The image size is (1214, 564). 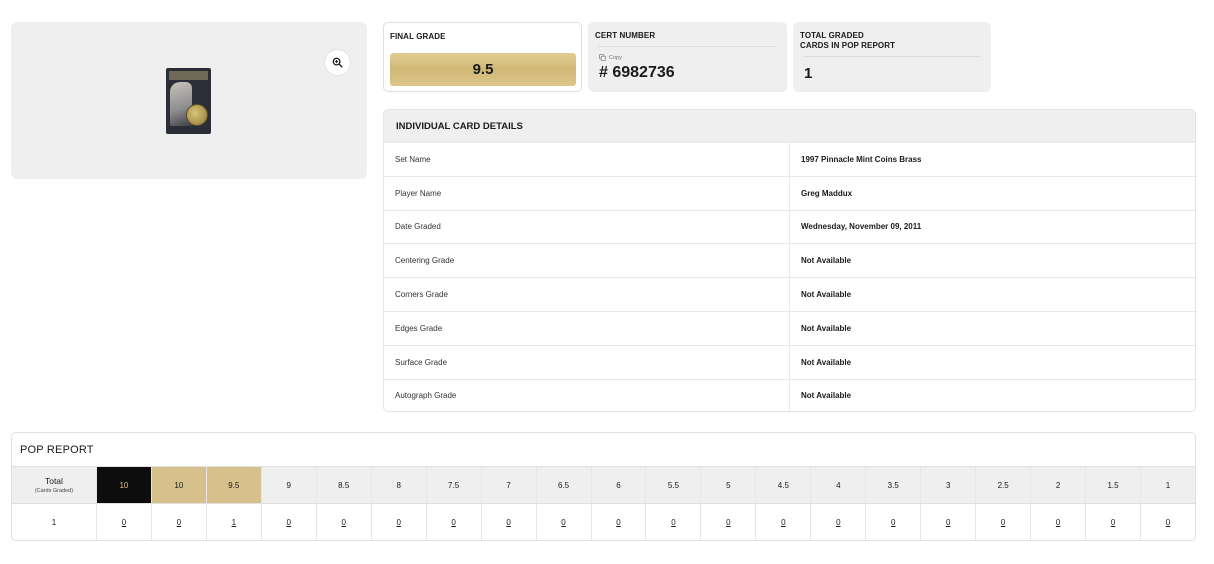 I want to click on pop-grade-header: 3.5, so click(x=893, y=485).